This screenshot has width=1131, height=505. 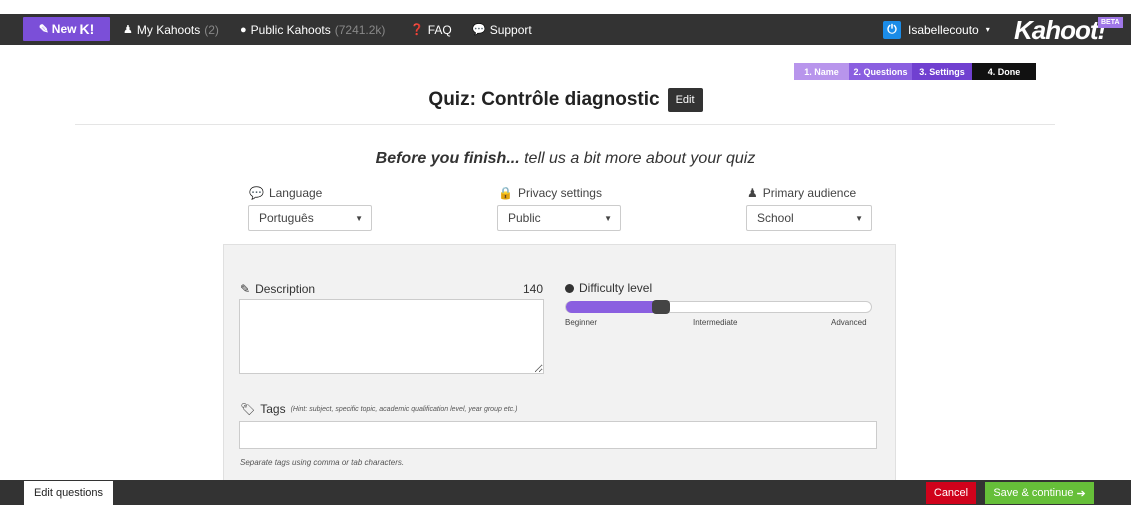 I want to click on faq-link: ❓ FAQ, so click(x=431, y=29).